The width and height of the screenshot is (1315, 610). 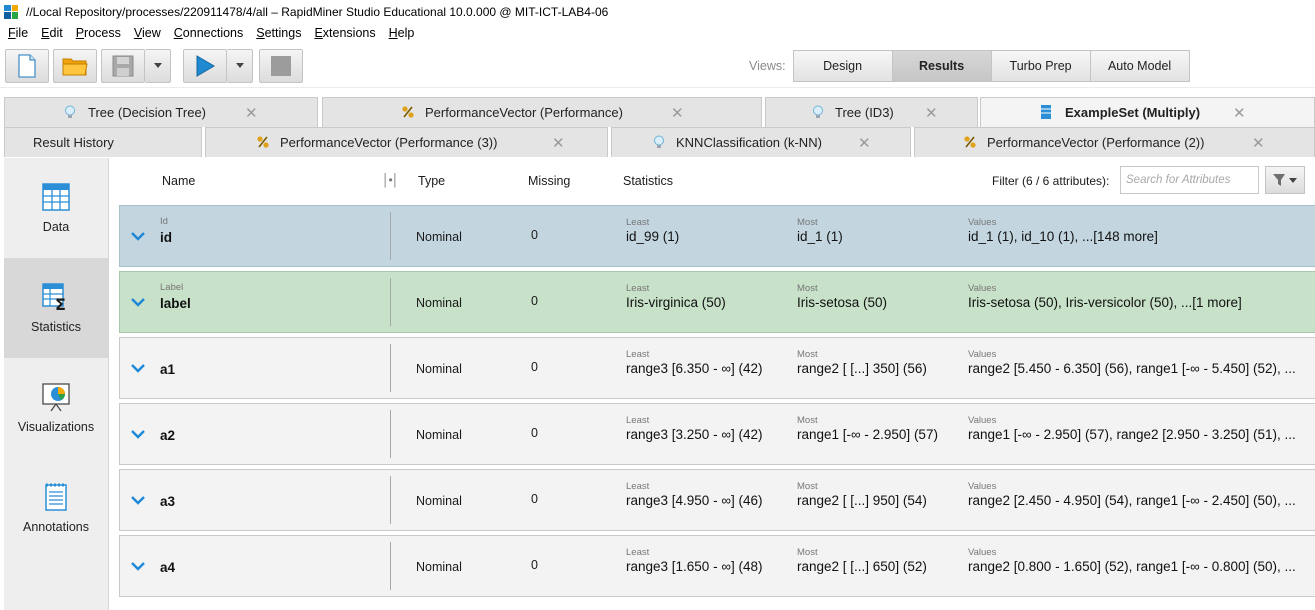 I want to click on statistics-icon: Σ, so click(x=54, y=297).